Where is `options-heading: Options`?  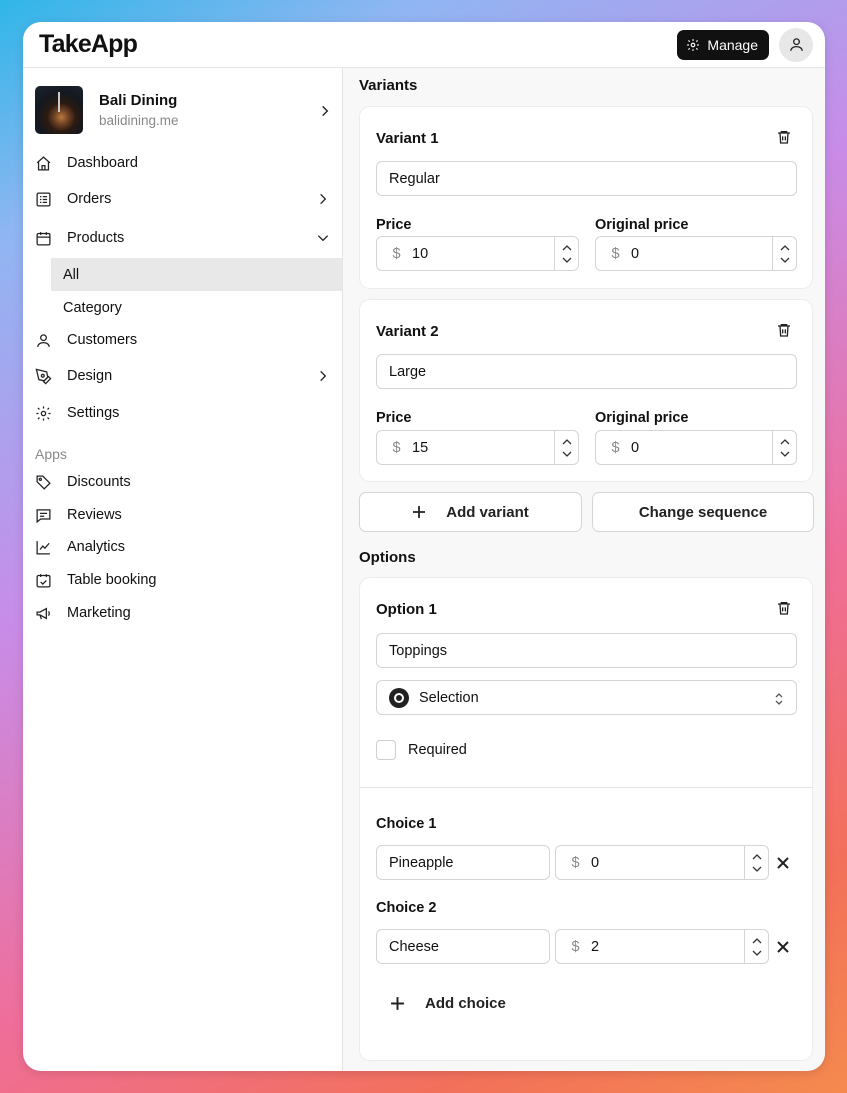
options-heading: Options is located at coordinates (387, 557).